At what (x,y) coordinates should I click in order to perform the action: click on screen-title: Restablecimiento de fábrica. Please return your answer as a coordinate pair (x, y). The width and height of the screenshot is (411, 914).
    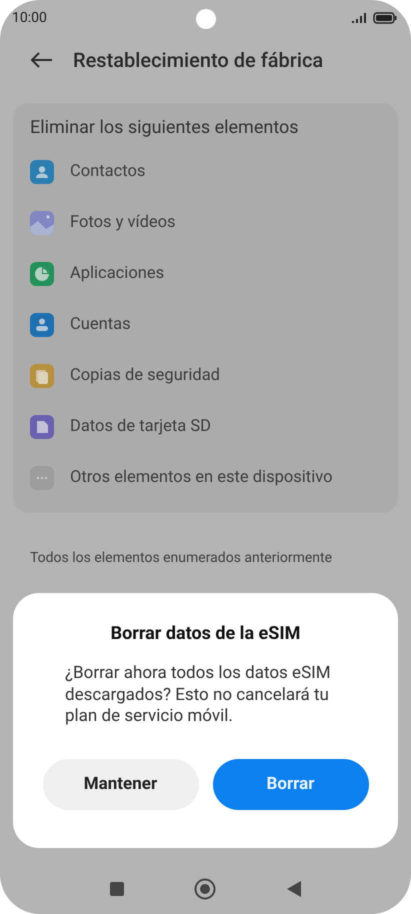
    Looking at the image, I should click on (198, 60).